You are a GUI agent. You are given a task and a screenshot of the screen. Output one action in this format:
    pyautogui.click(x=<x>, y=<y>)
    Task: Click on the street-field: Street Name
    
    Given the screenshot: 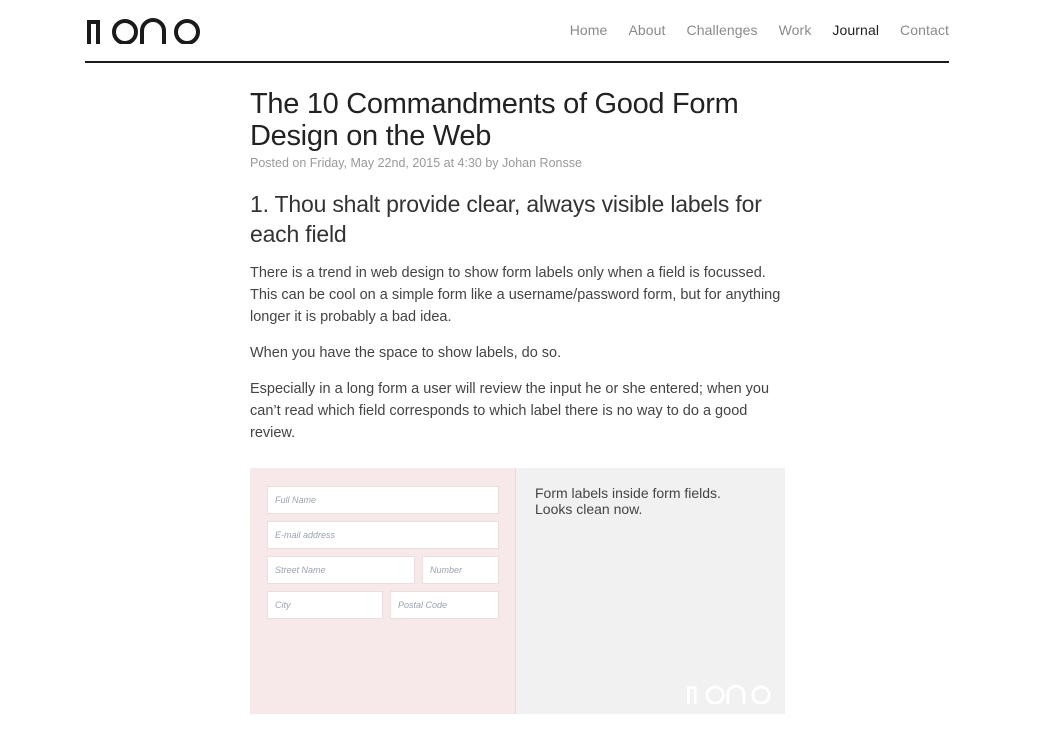 What is the action you would take?
    pyautogui.click(x=341, y=570)
    